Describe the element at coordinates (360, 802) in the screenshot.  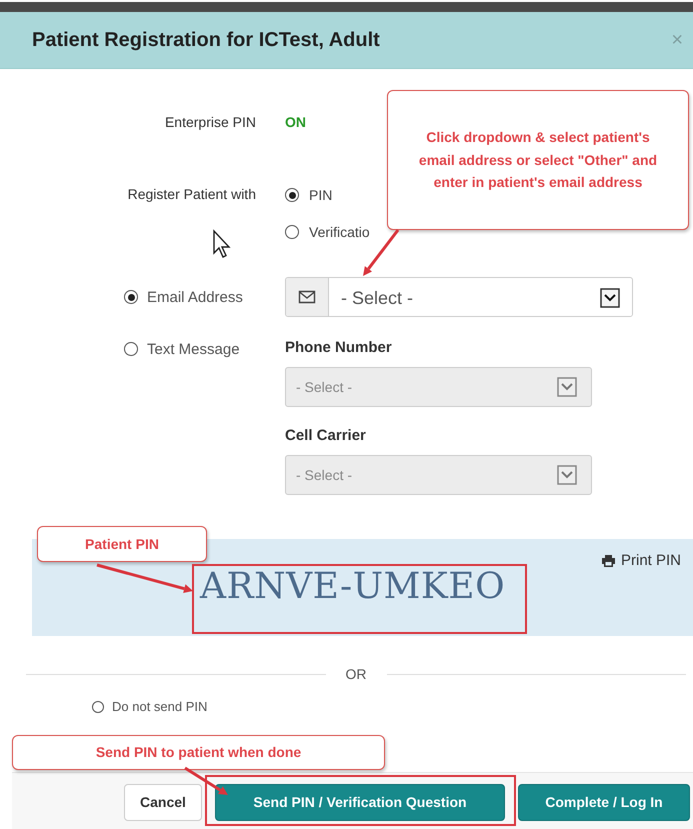
I see `action-button: Send PIN / Verification Question` at that location.